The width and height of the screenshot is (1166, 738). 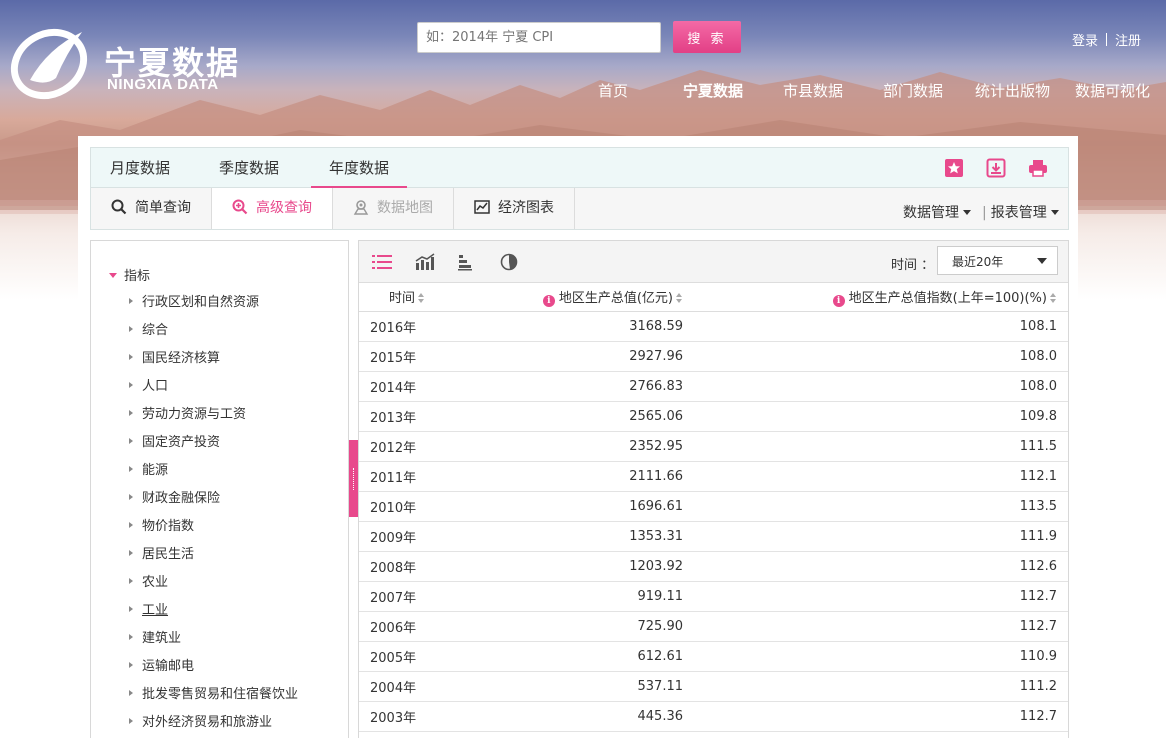 What do you see at coordinates (414, 297) in the screenshot?
I see `column-header-time: 时间` at bounding box center [414, 297].